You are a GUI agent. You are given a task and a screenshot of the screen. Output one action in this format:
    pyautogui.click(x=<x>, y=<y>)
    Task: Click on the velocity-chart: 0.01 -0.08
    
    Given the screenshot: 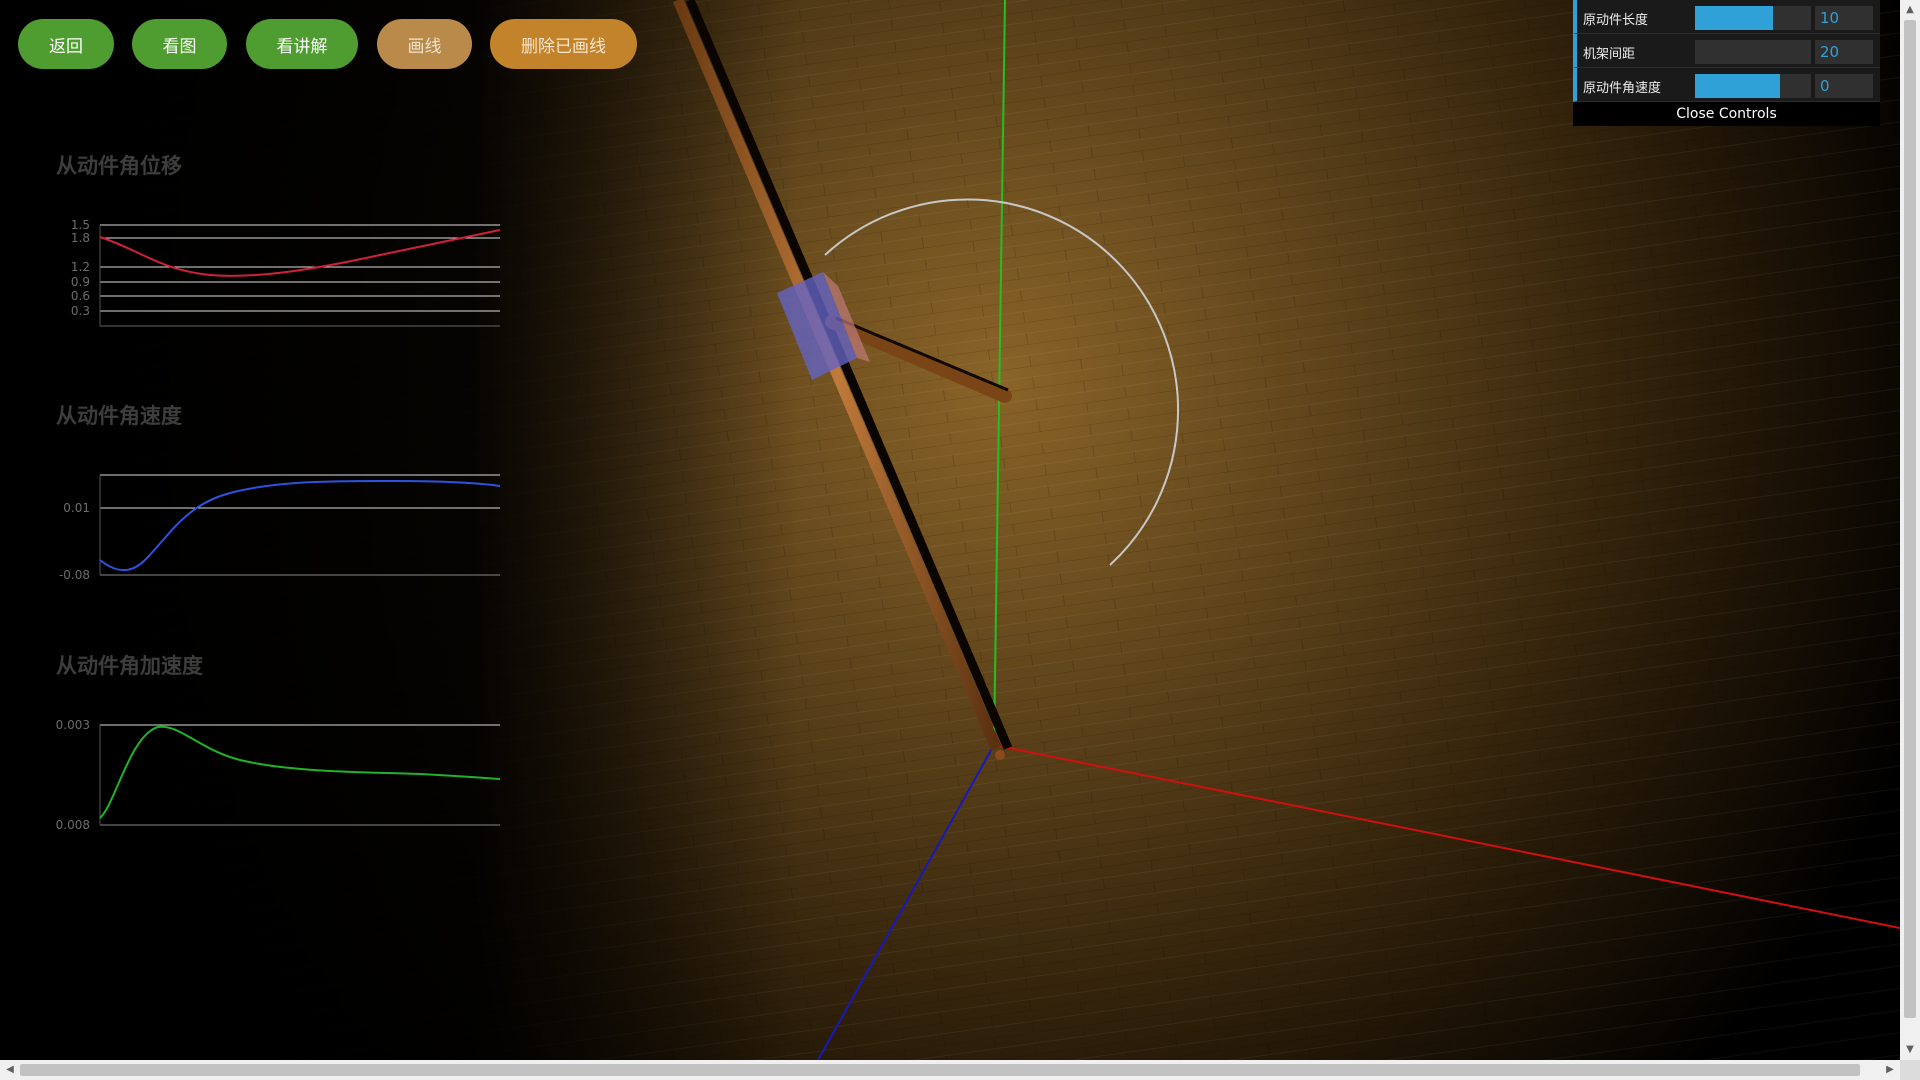 What is the action you would take?
    pyautogui.click(x=280, y=528)
    